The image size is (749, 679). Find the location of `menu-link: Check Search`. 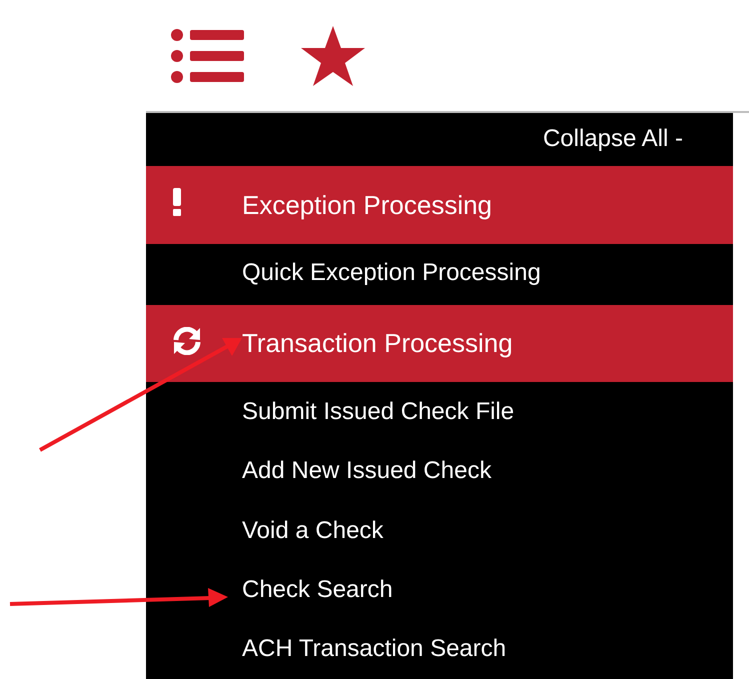

menu-link: Check Search is located at coordinates (317, 590).